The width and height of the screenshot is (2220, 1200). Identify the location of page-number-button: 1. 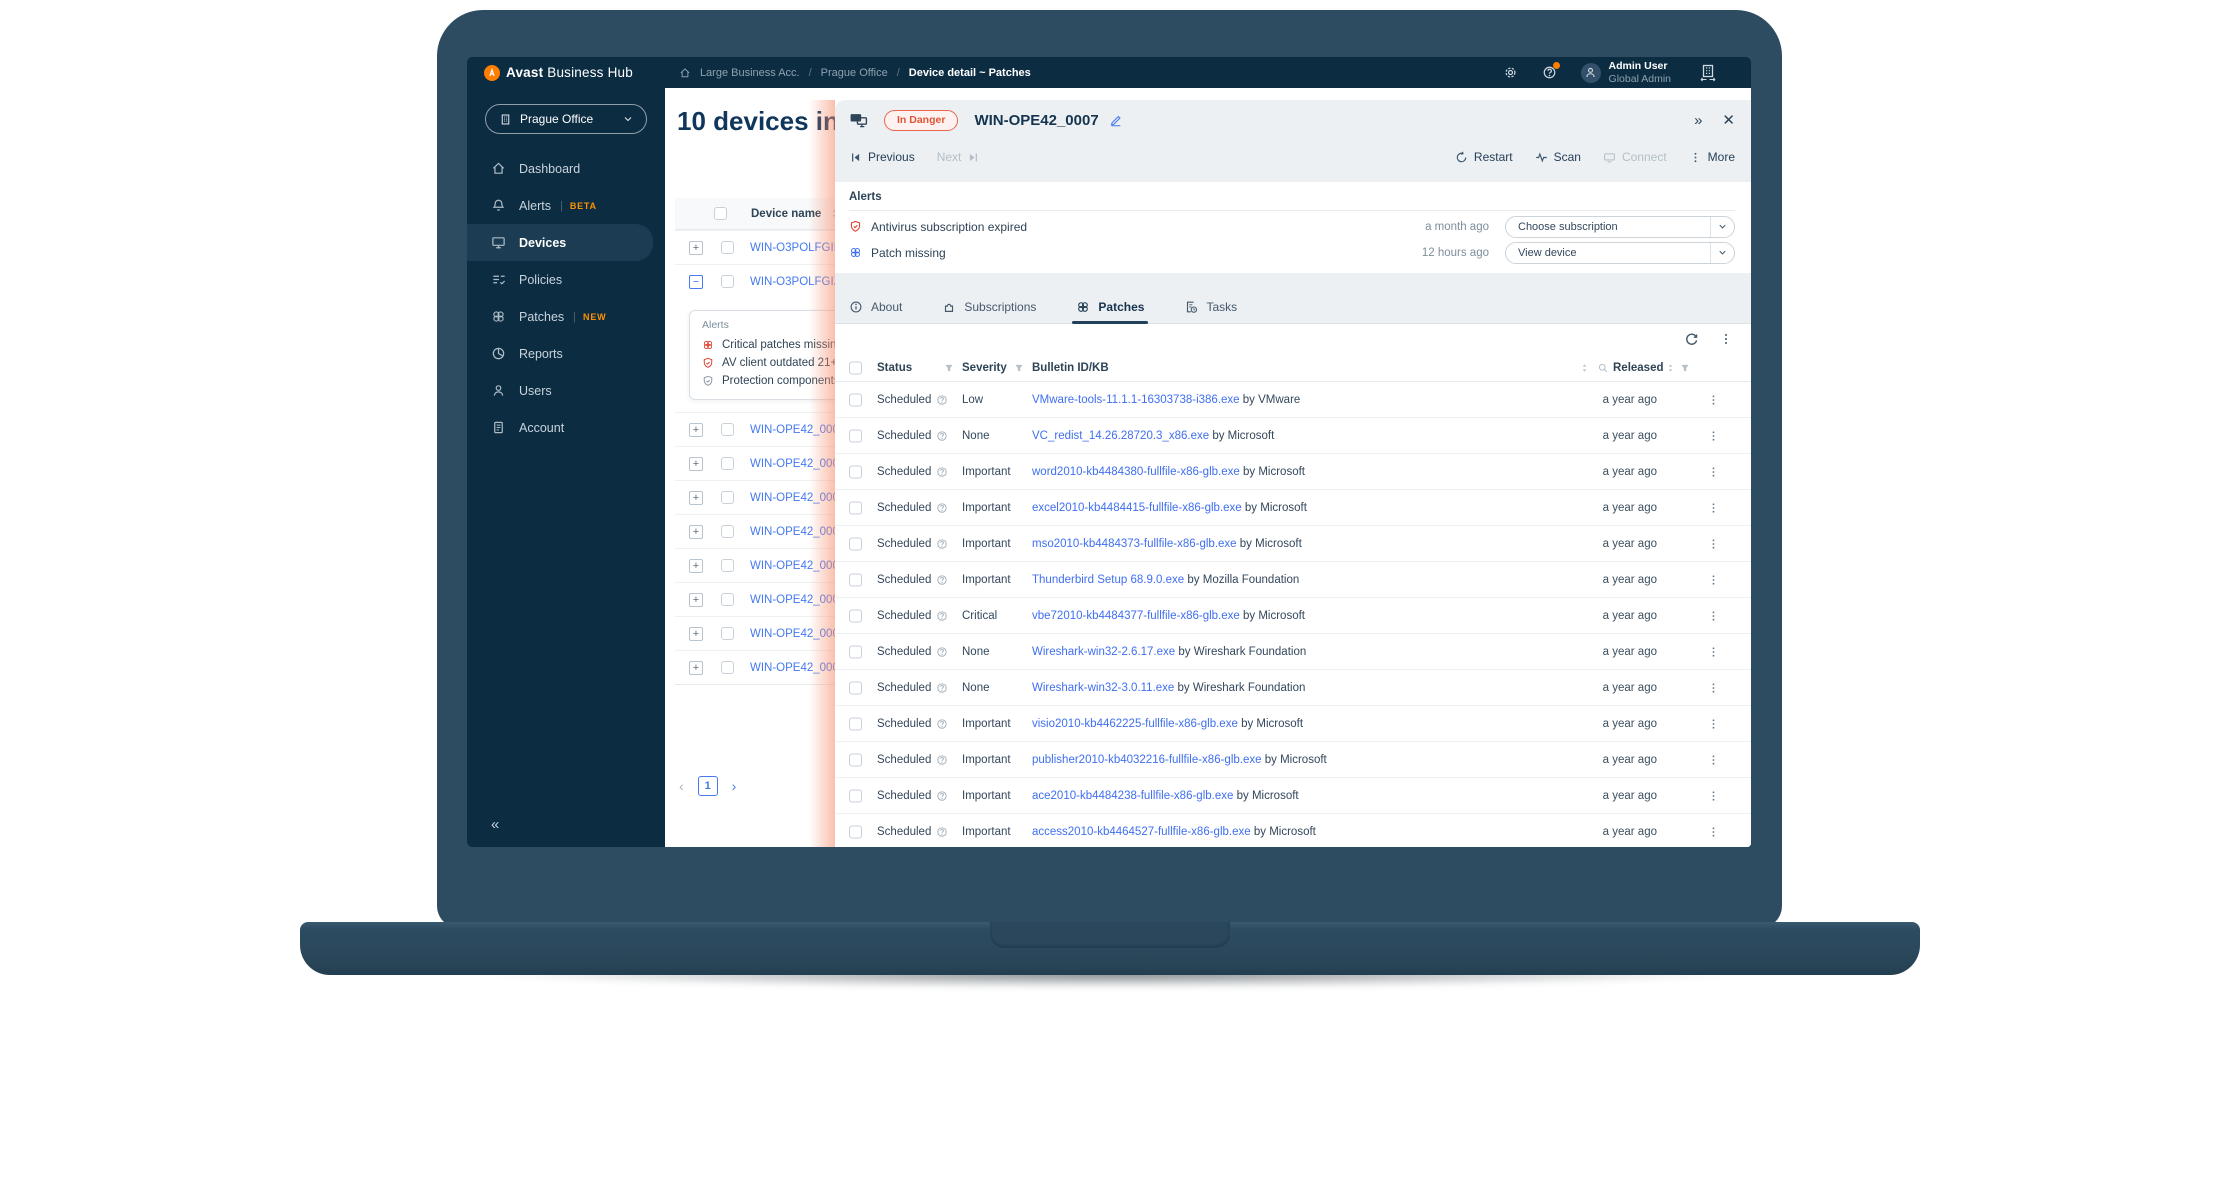
(707, 786).